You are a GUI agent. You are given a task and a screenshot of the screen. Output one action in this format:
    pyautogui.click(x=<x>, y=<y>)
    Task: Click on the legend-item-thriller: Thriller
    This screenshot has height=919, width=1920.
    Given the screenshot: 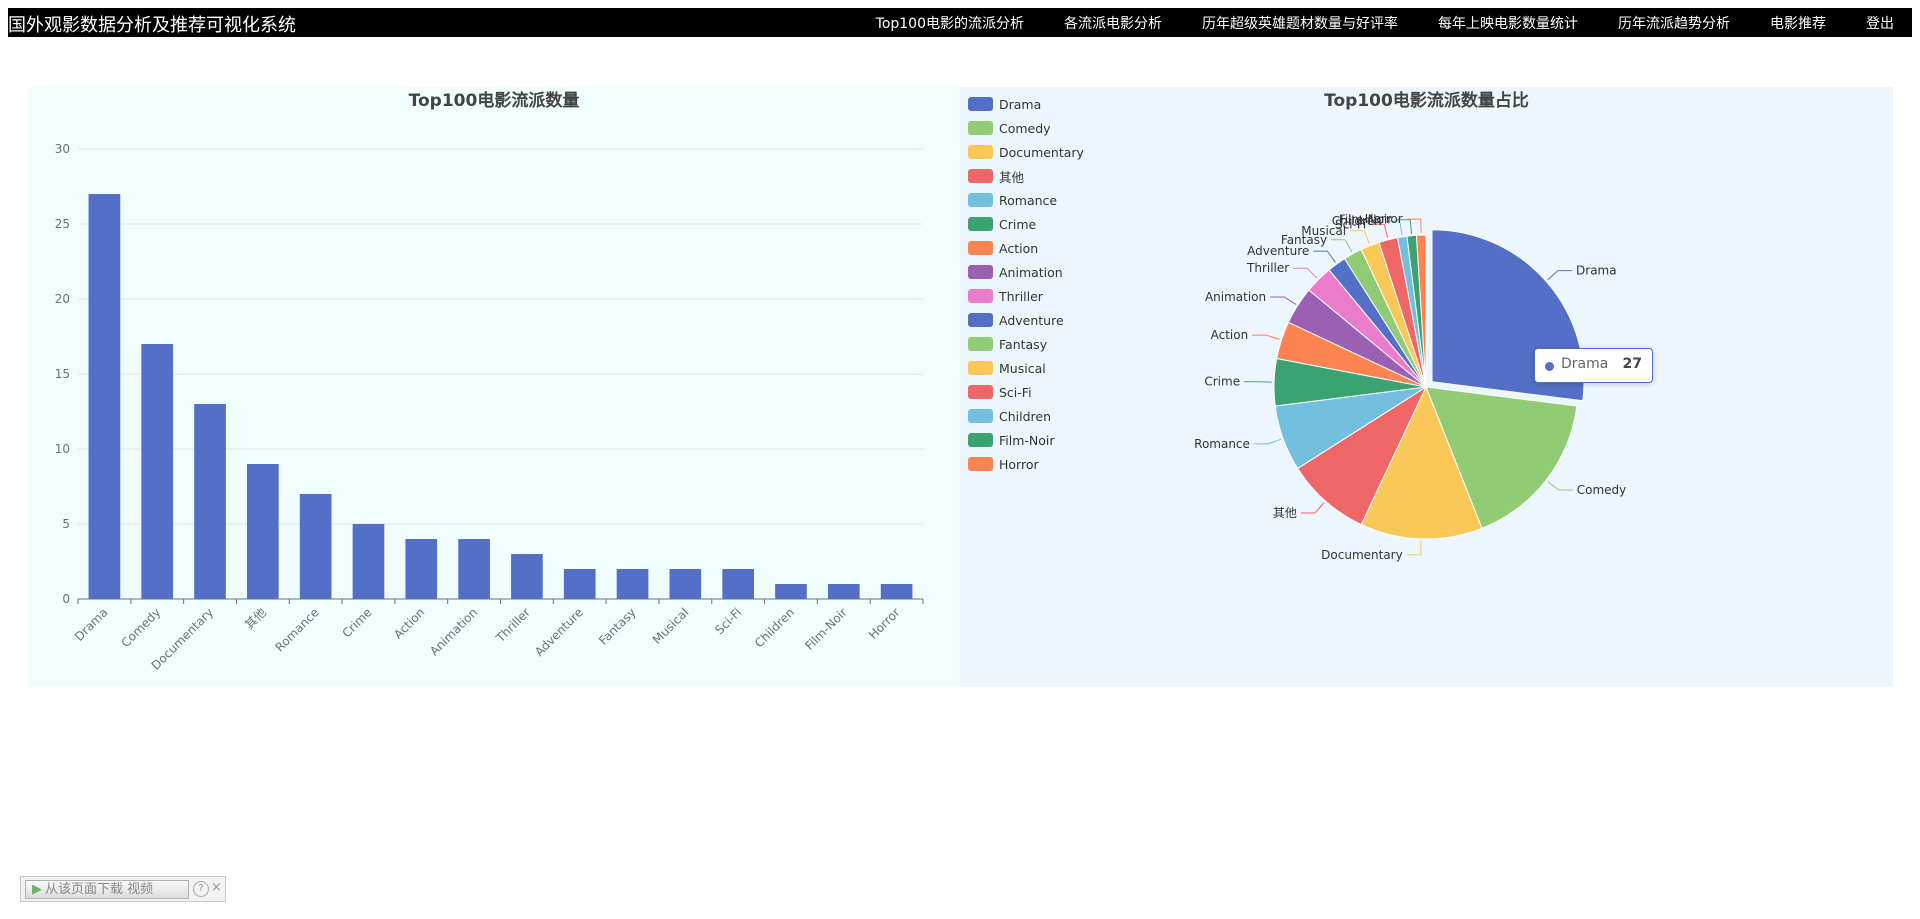 What is the action you would take?
    pyautogui.click(x=1026, y=296)
    